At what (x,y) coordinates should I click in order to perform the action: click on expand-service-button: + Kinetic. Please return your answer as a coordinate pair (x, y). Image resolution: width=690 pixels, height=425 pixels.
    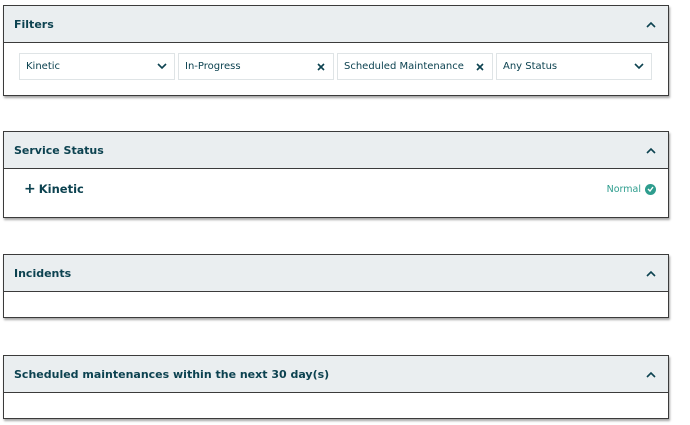
    Looking at the image, I should click on (54, 189).